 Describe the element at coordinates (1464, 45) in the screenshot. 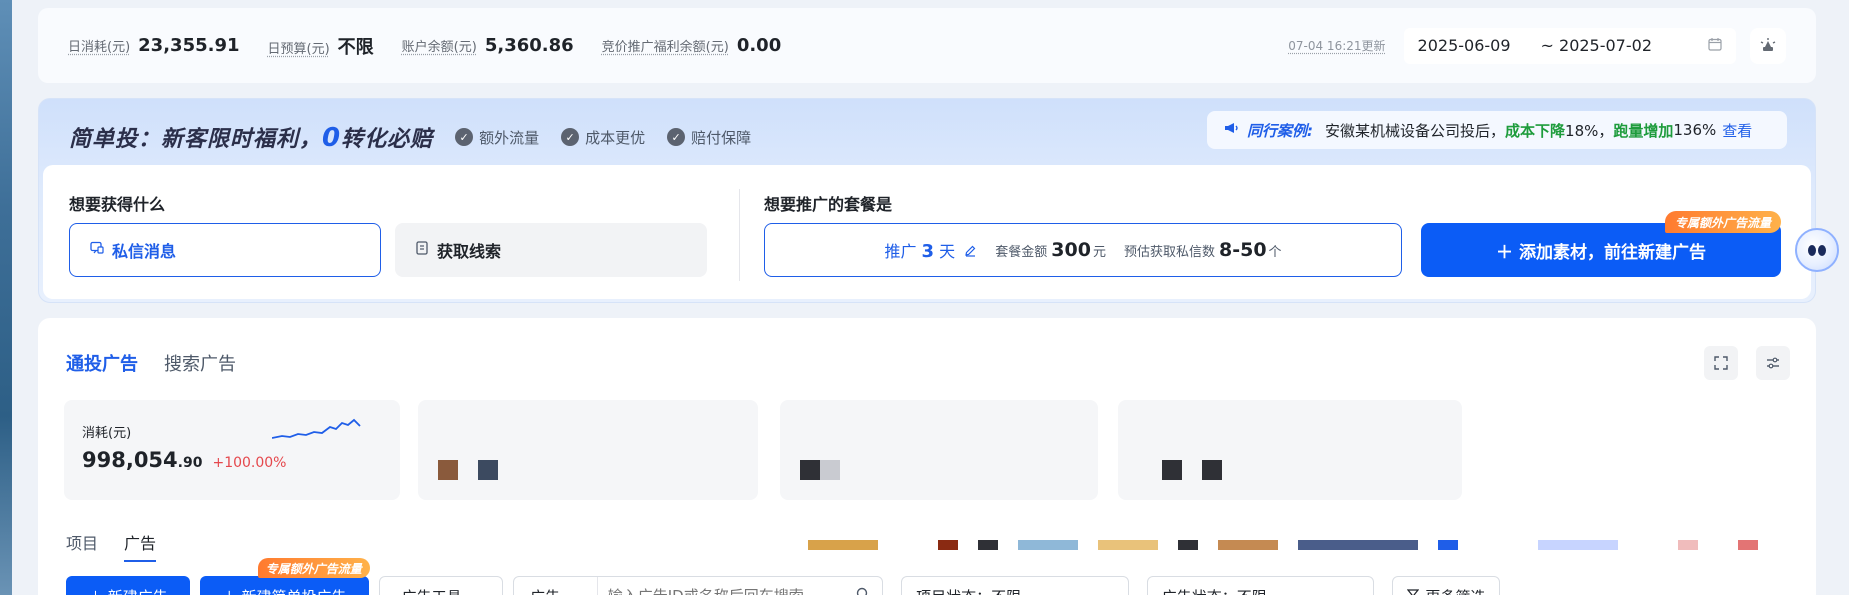

I see `date-start: 2025-06-09` at that location.